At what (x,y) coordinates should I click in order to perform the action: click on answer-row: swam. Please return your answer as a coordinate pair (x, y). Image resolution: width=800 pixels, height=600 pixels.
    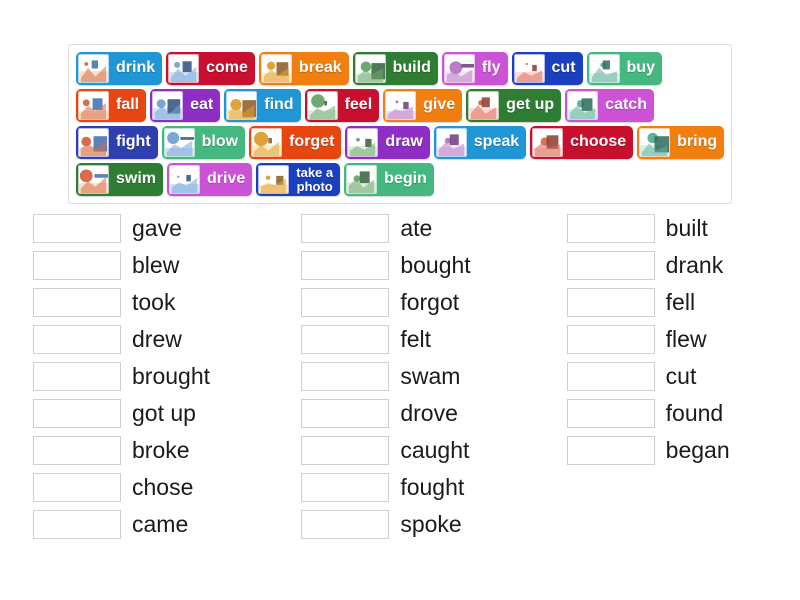
    Looking at the image, I should click on (417, 376).